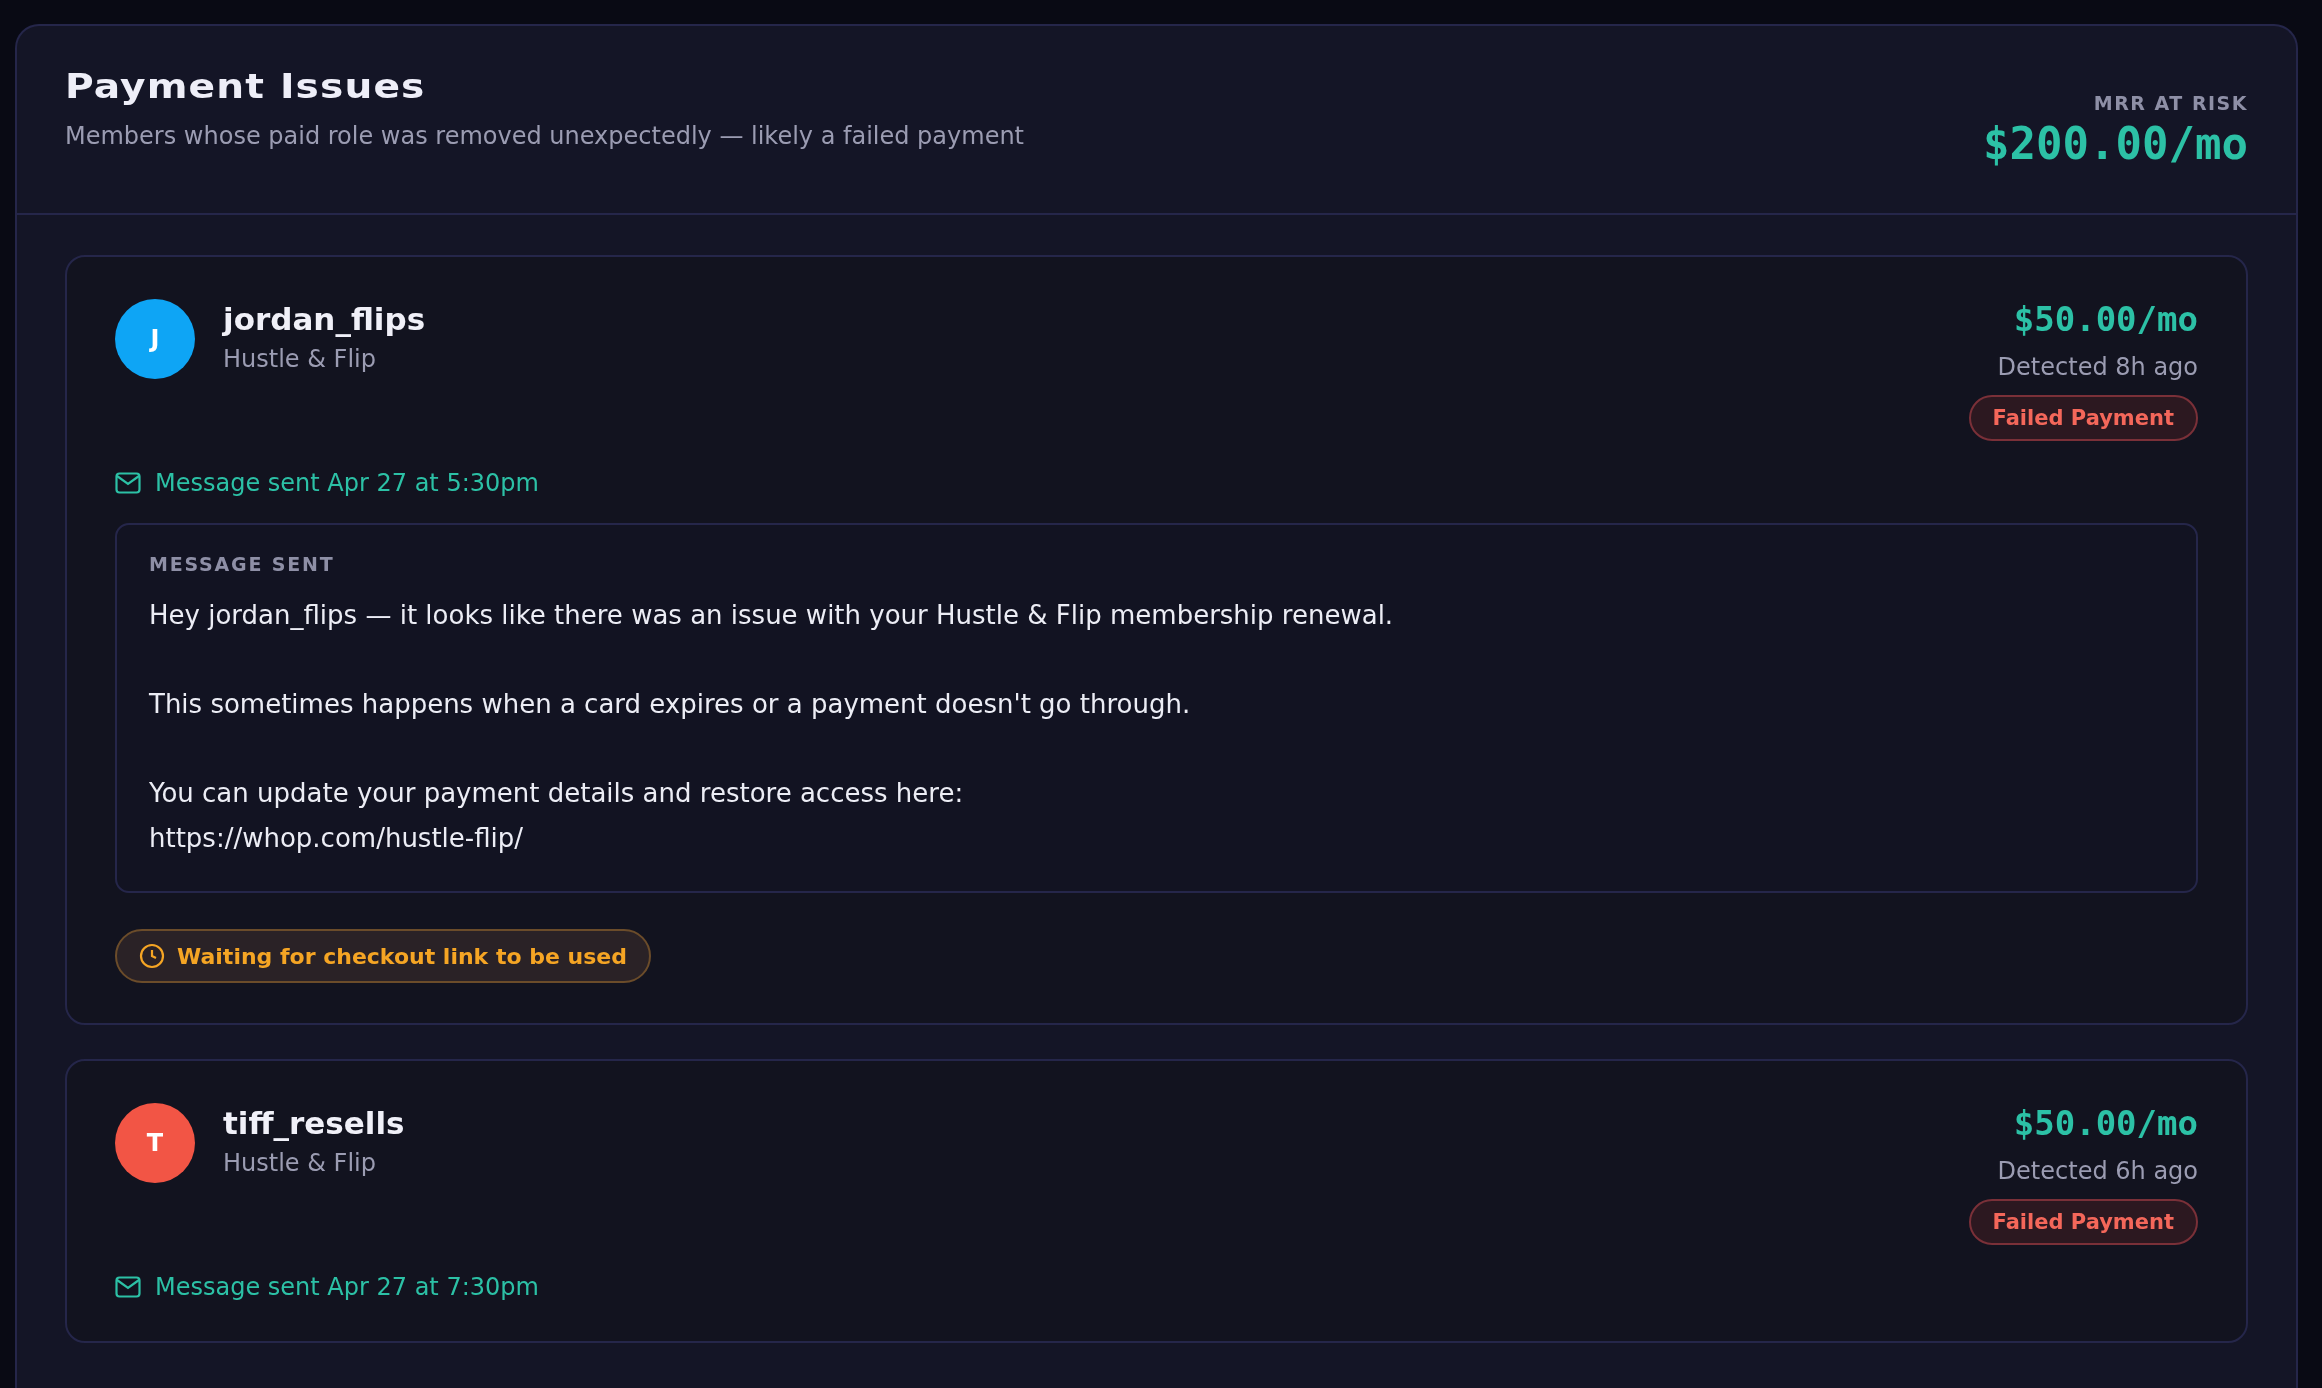  I want to click on clock-icon, so click(152, 956).